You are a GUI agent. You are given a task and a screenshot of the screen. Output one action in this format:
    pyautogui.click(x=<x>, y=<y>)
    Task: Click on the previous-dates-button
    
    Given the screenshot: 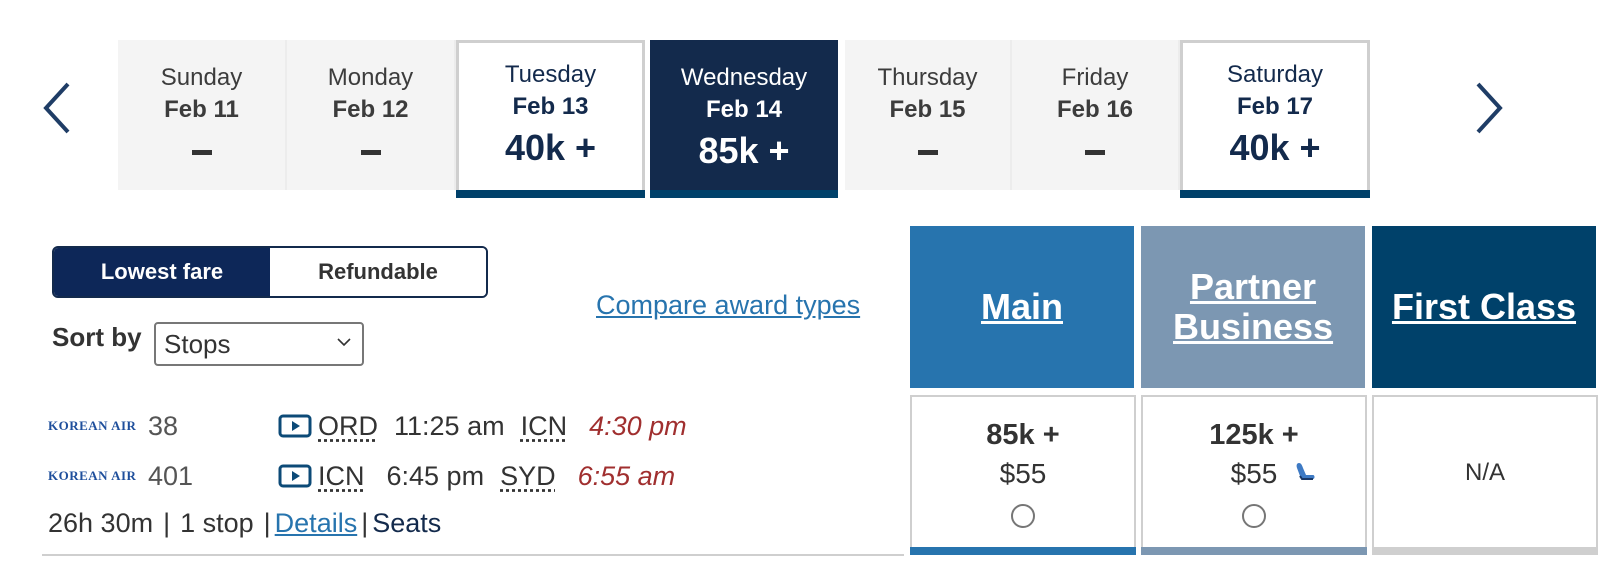 What is the action you would take?
    pyautogui.click(x=58, y=108)
    